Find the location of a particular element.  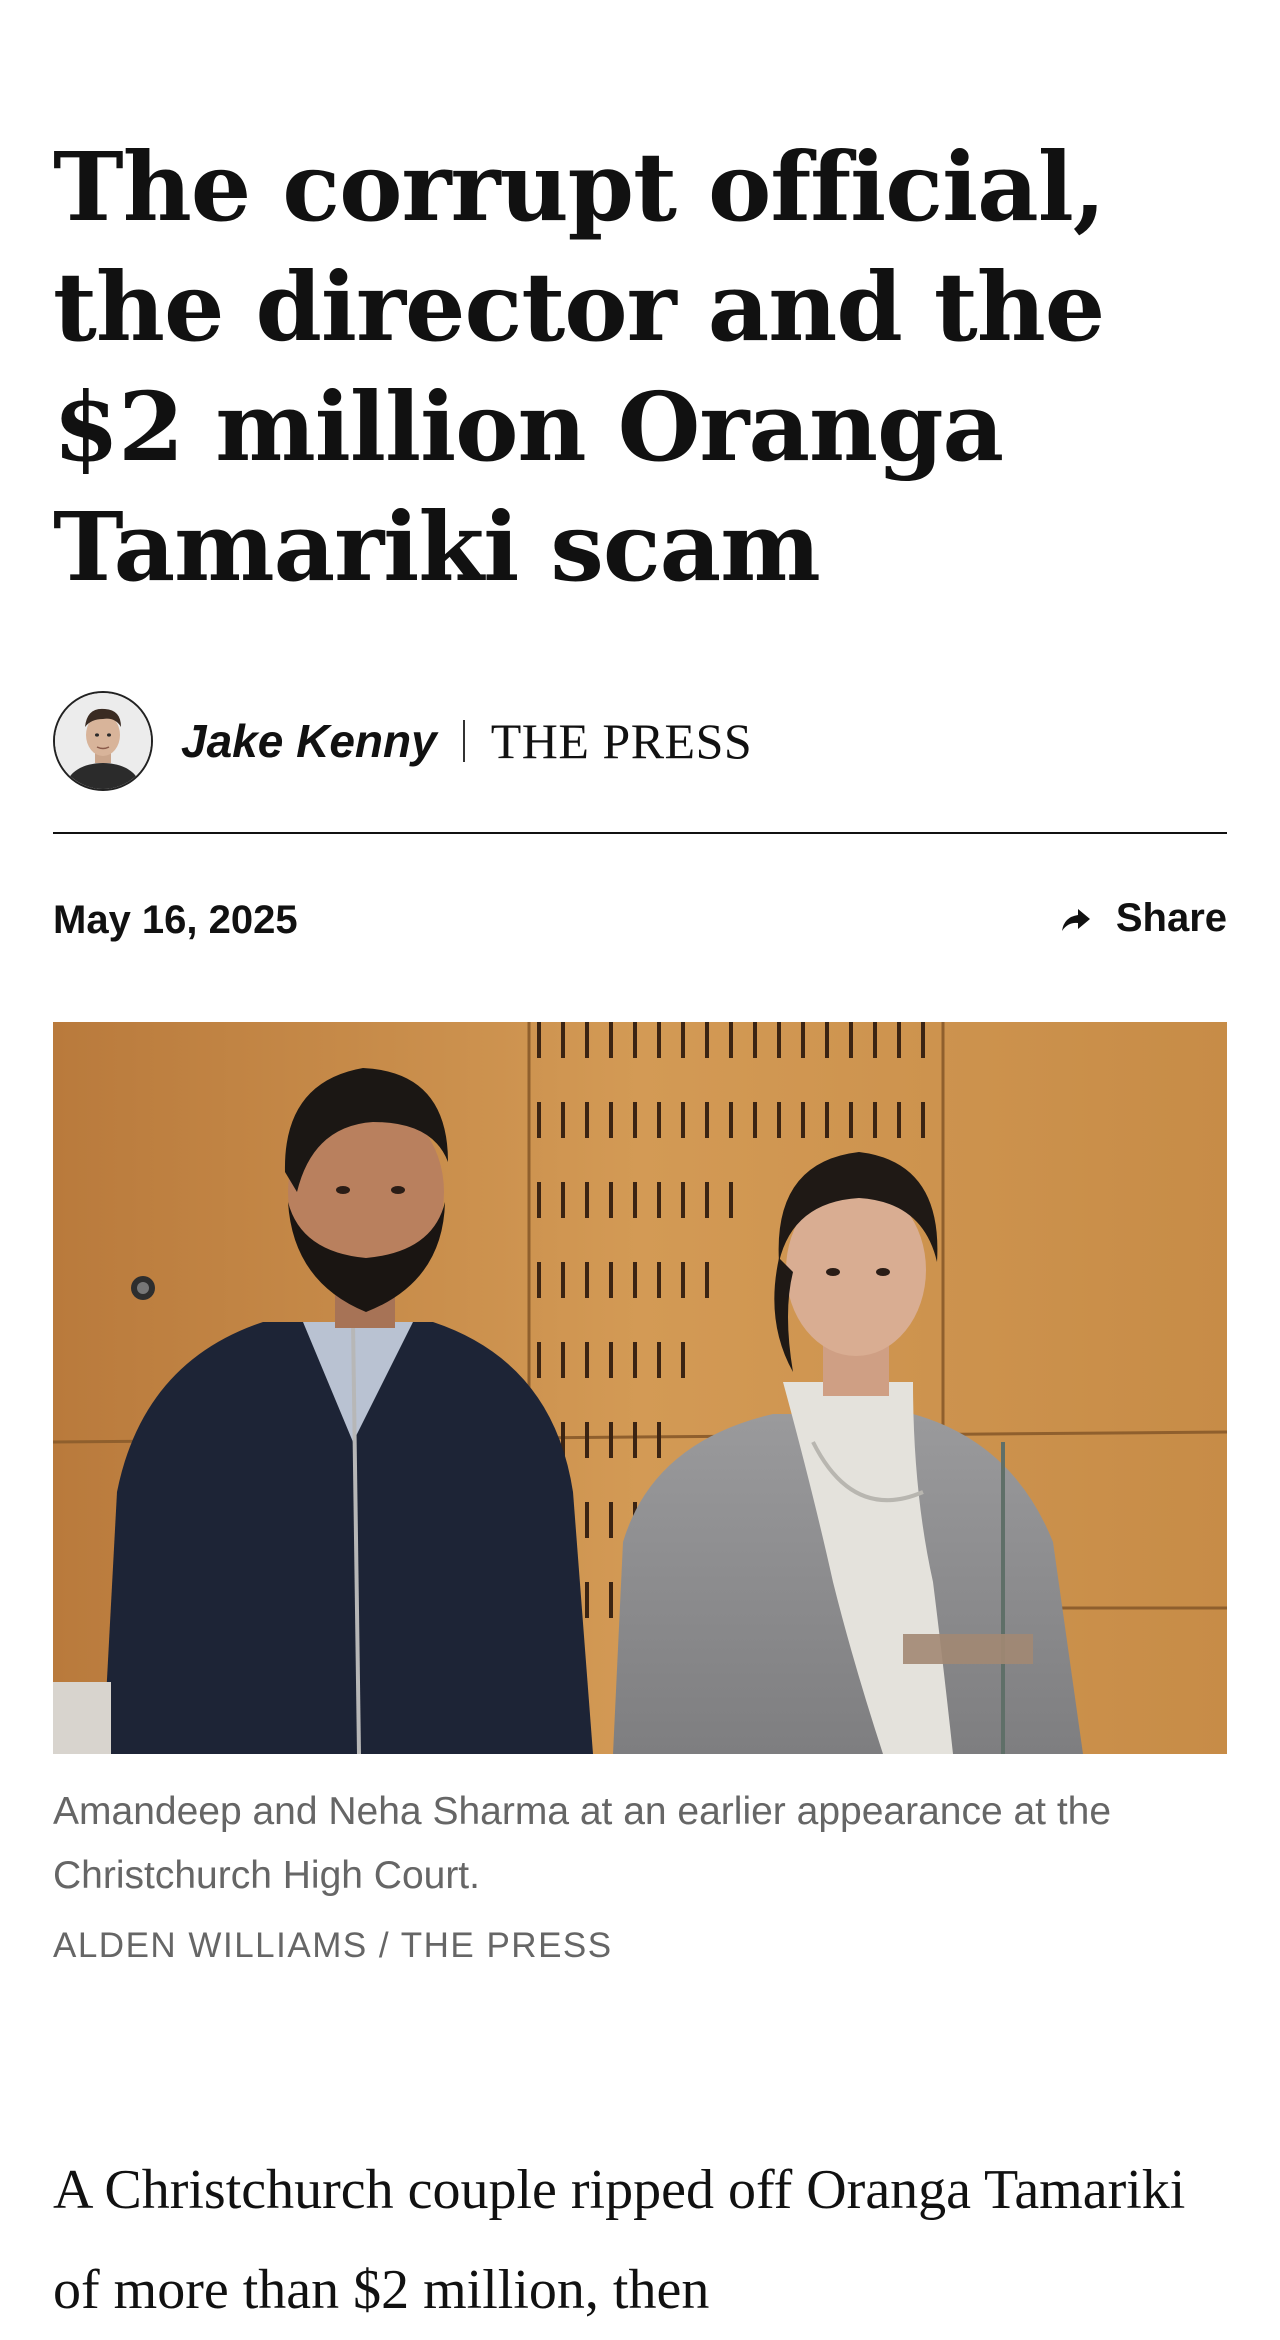

avatar-portrait-icon is located at coordinates (103, 741).